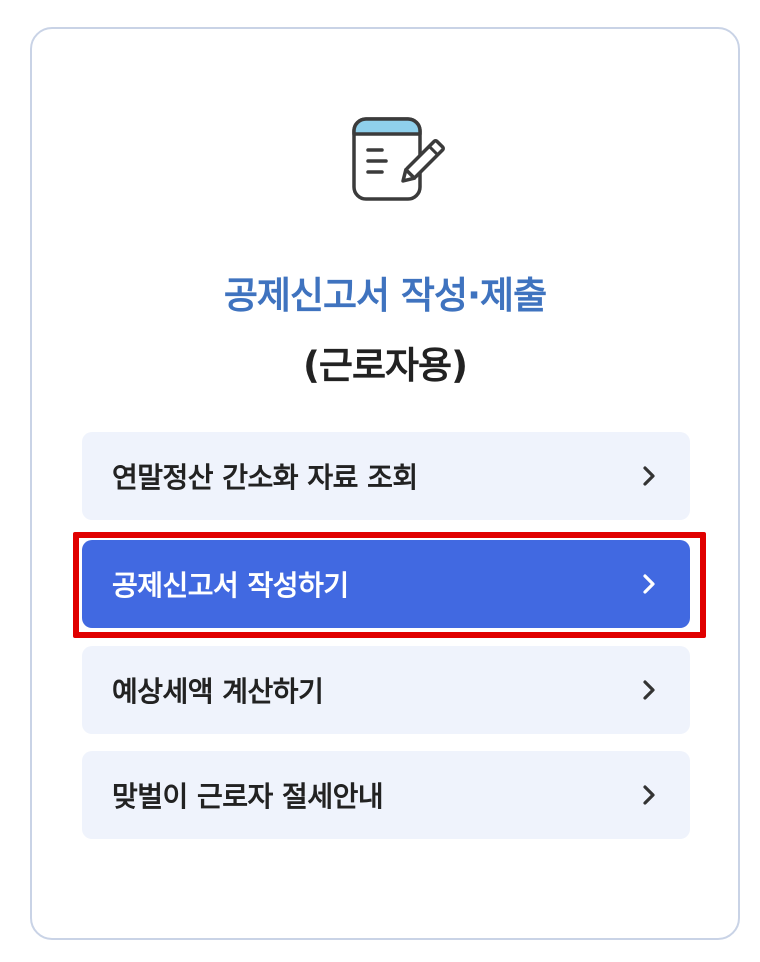 The image size is (760, 962). I want to click on menu-item-label: 맞벌이 근로자 절세안내, so click(248, 796).